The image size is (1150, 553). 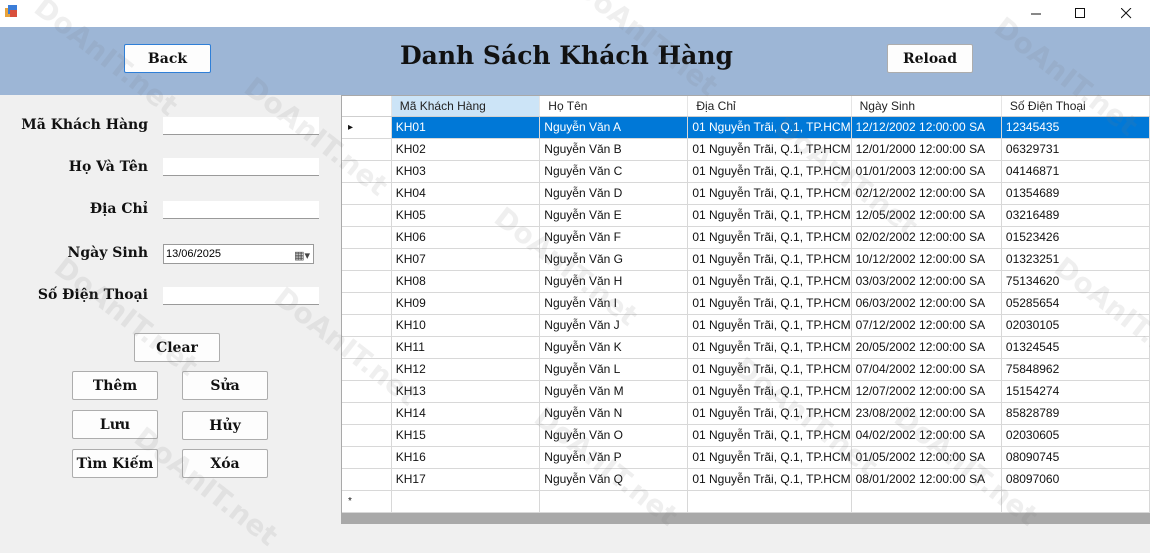 What do you see at coordinates (466, 193) in the screenshot?
I see `cell-ma: KH04` at bounding box center [466, 193].